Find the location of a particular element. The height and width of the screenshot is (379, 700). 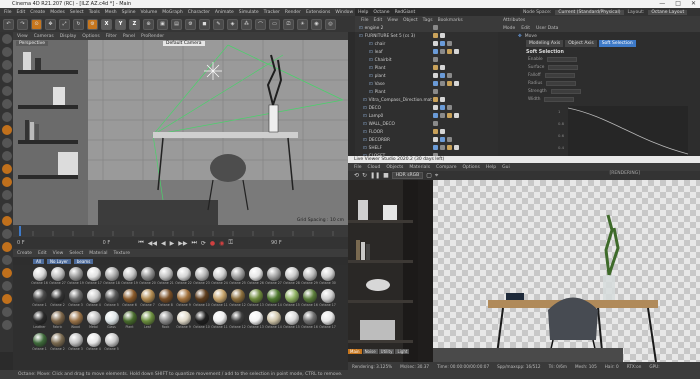

viewport-camera: Default Camera is located at coordinates (184, 43).